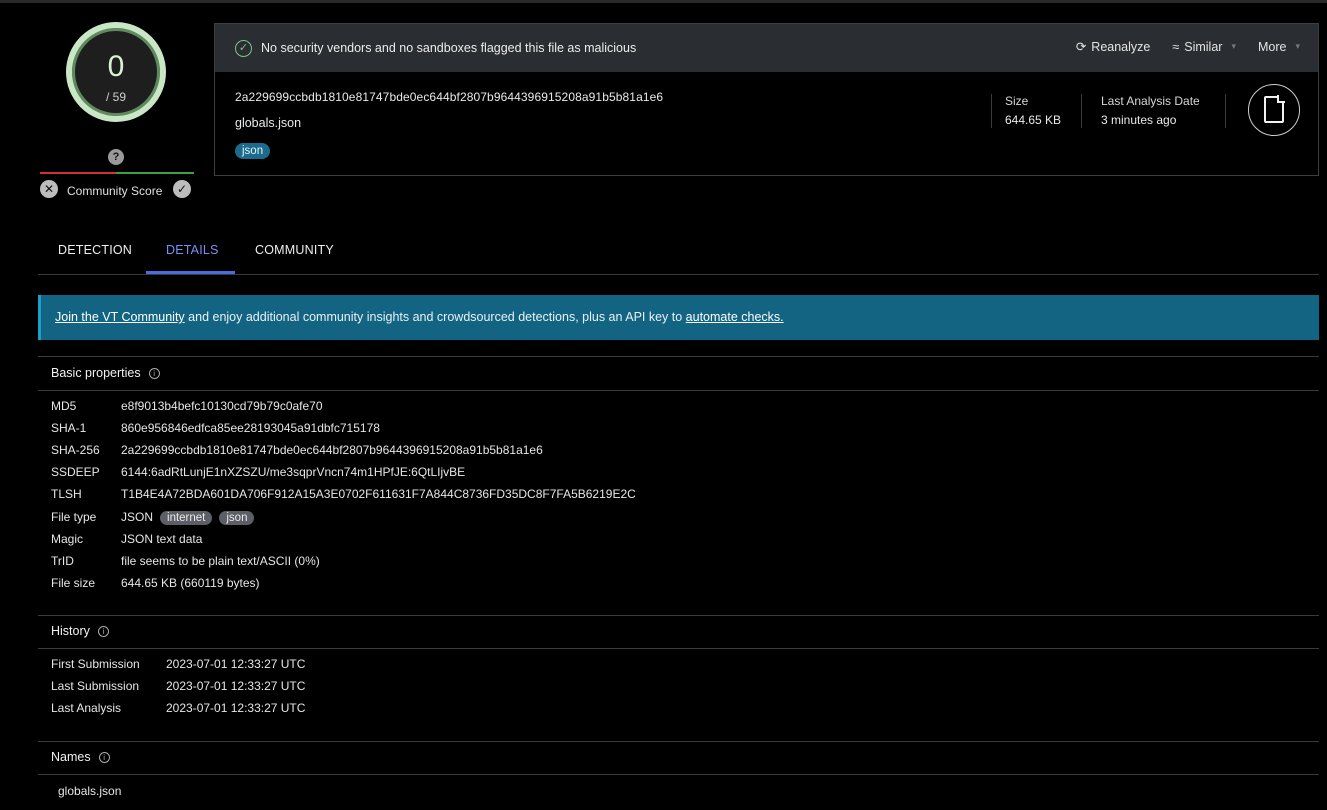  I want to click on community-score-label: Community Score, so click(115, 191).